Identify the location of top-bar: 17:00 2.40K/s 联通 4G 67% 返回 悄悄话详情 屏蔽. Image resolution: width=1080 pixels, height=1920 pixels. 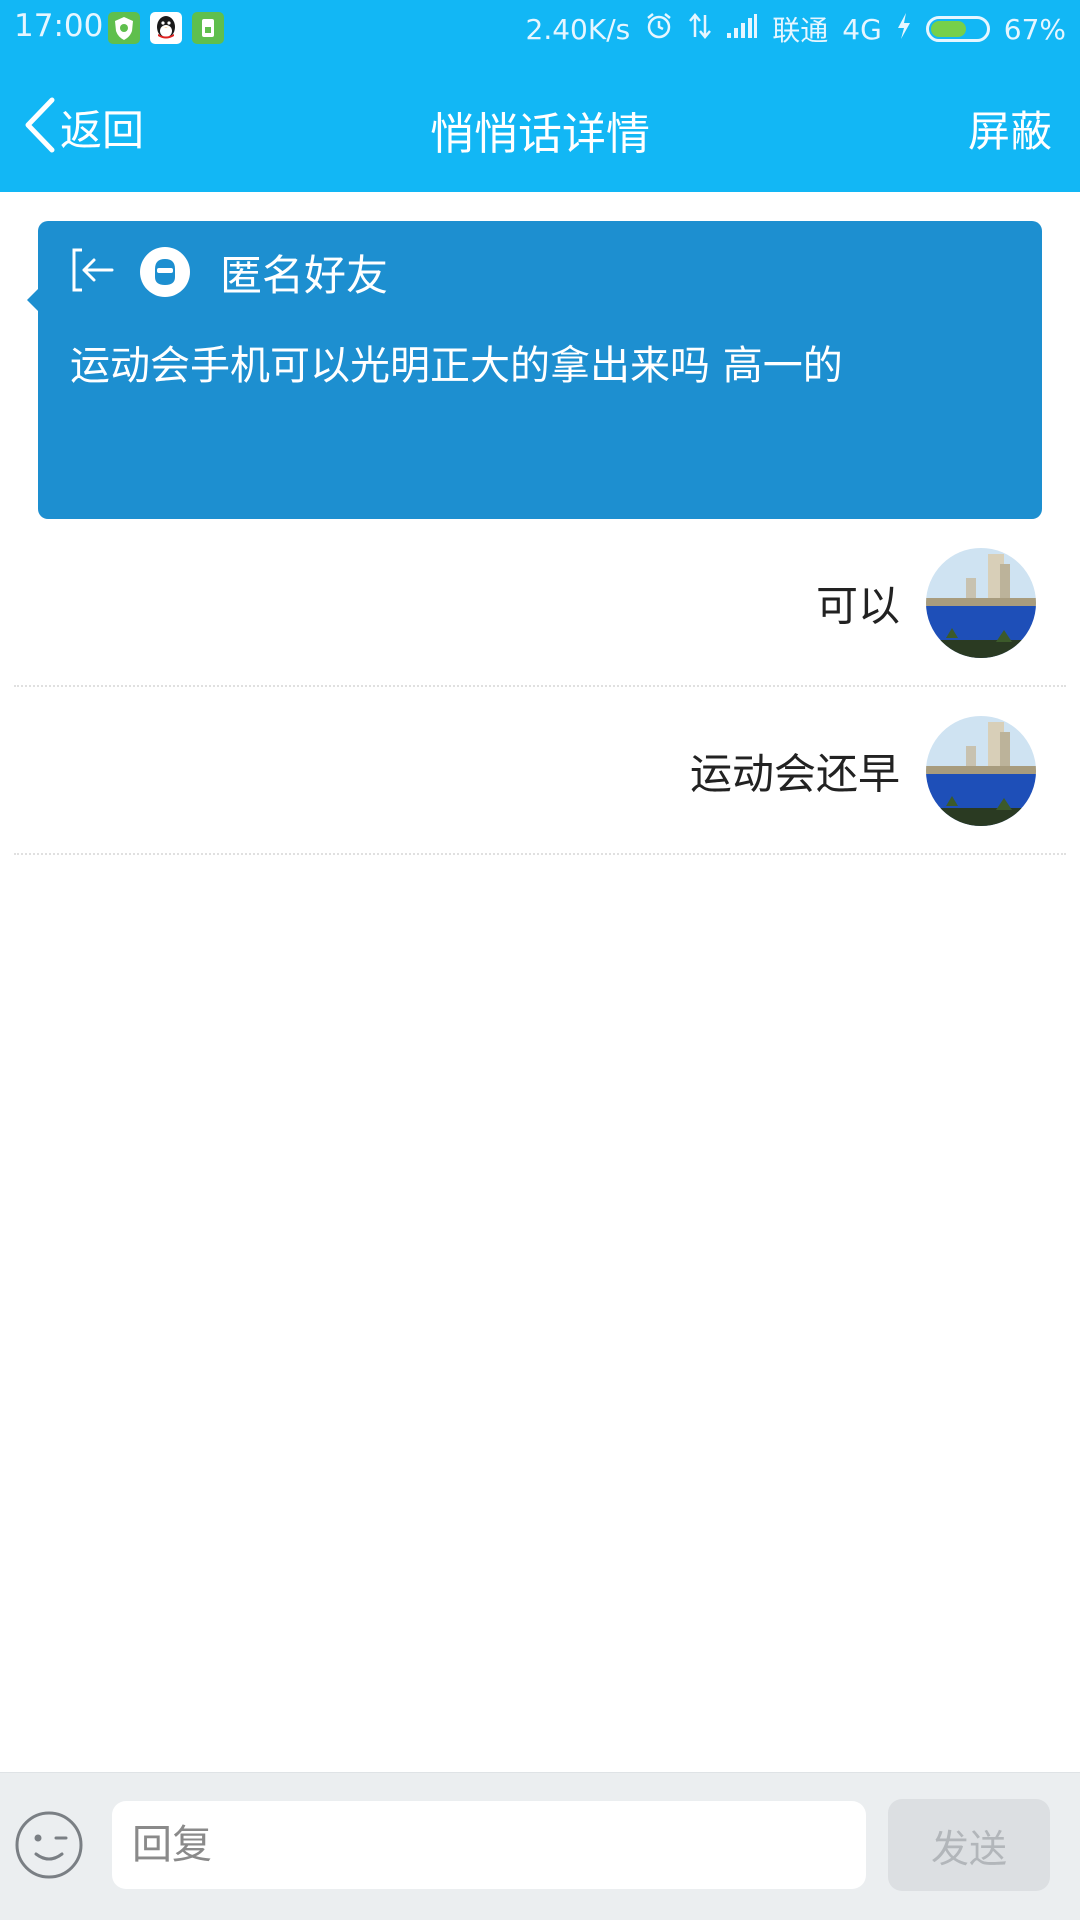
(540, 96).